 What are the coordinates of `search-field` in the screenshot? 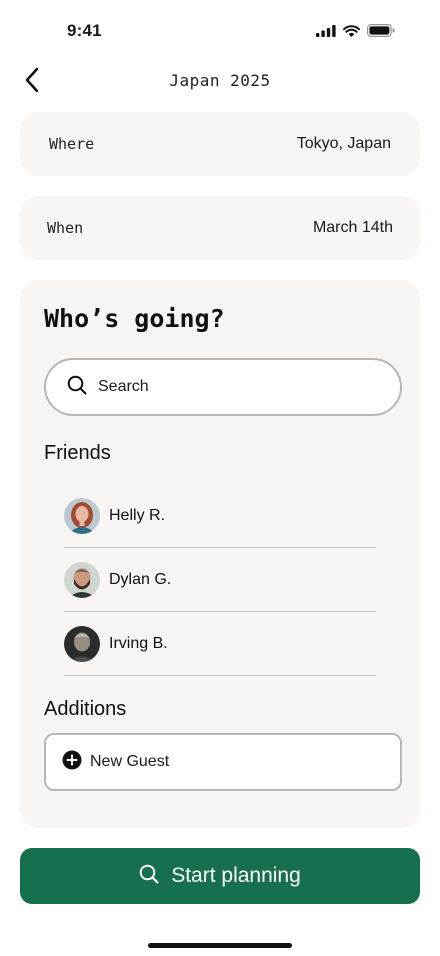 It's located at (223, 387).